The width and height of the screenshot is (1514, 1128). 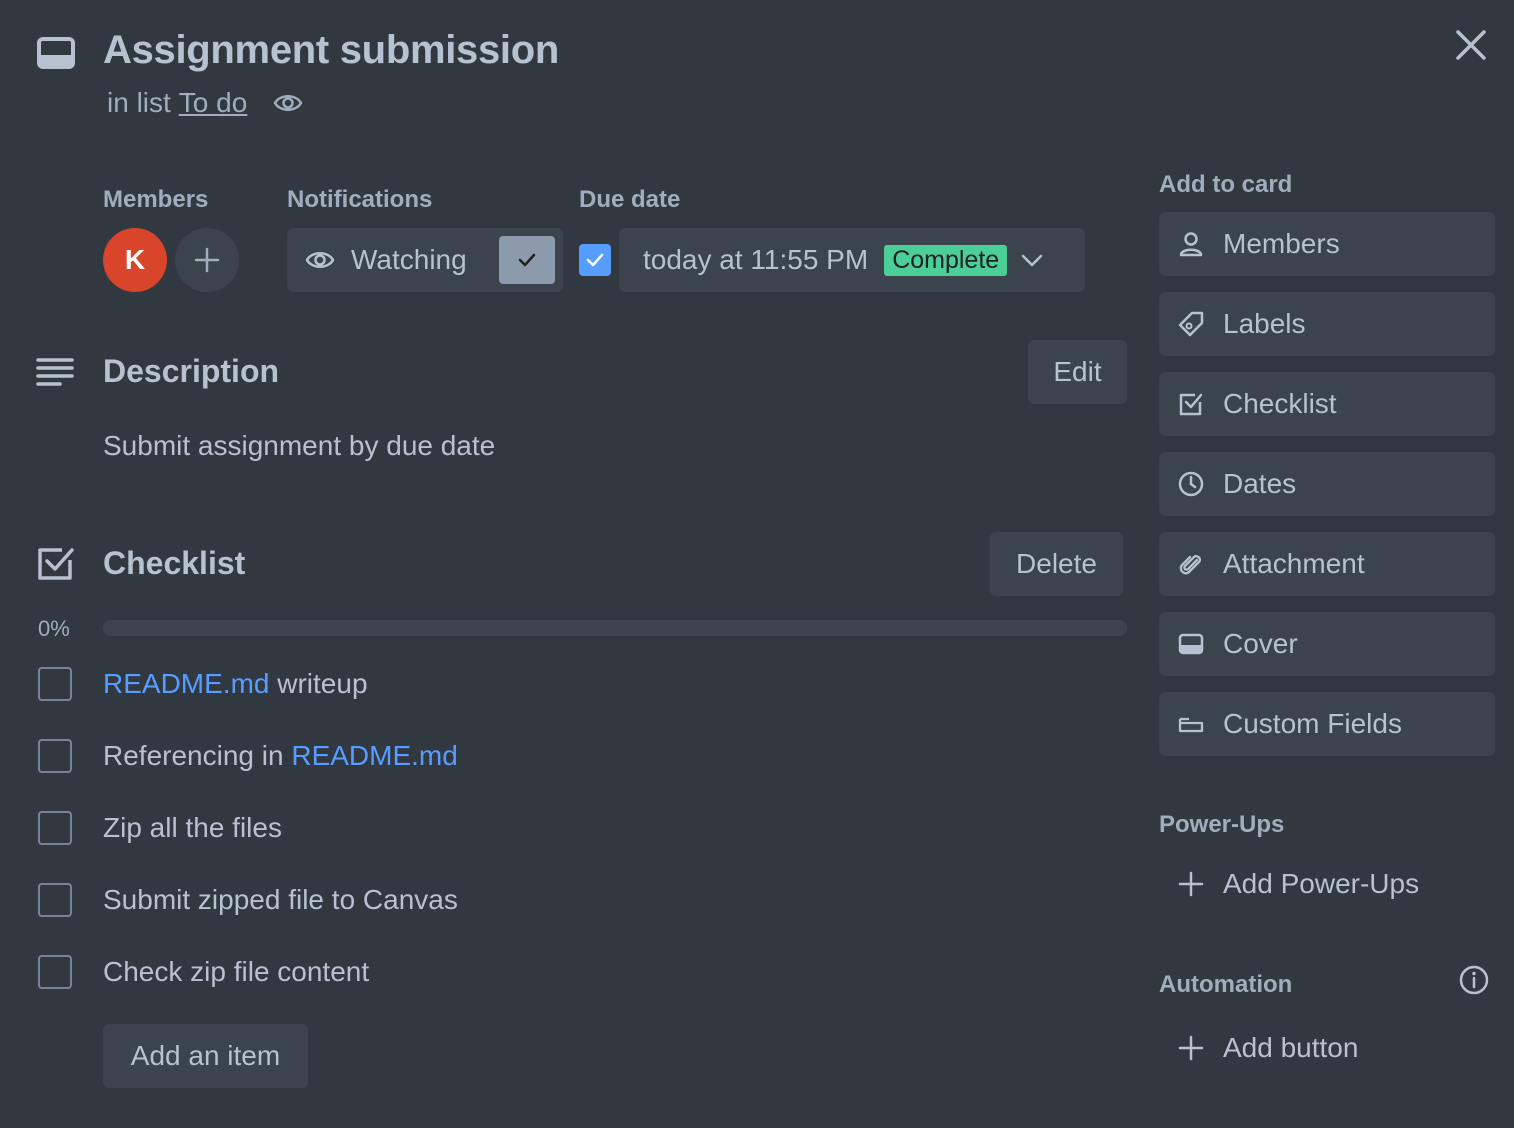 I want to click on due-date-label: Due date, so click(x=630, y=199).